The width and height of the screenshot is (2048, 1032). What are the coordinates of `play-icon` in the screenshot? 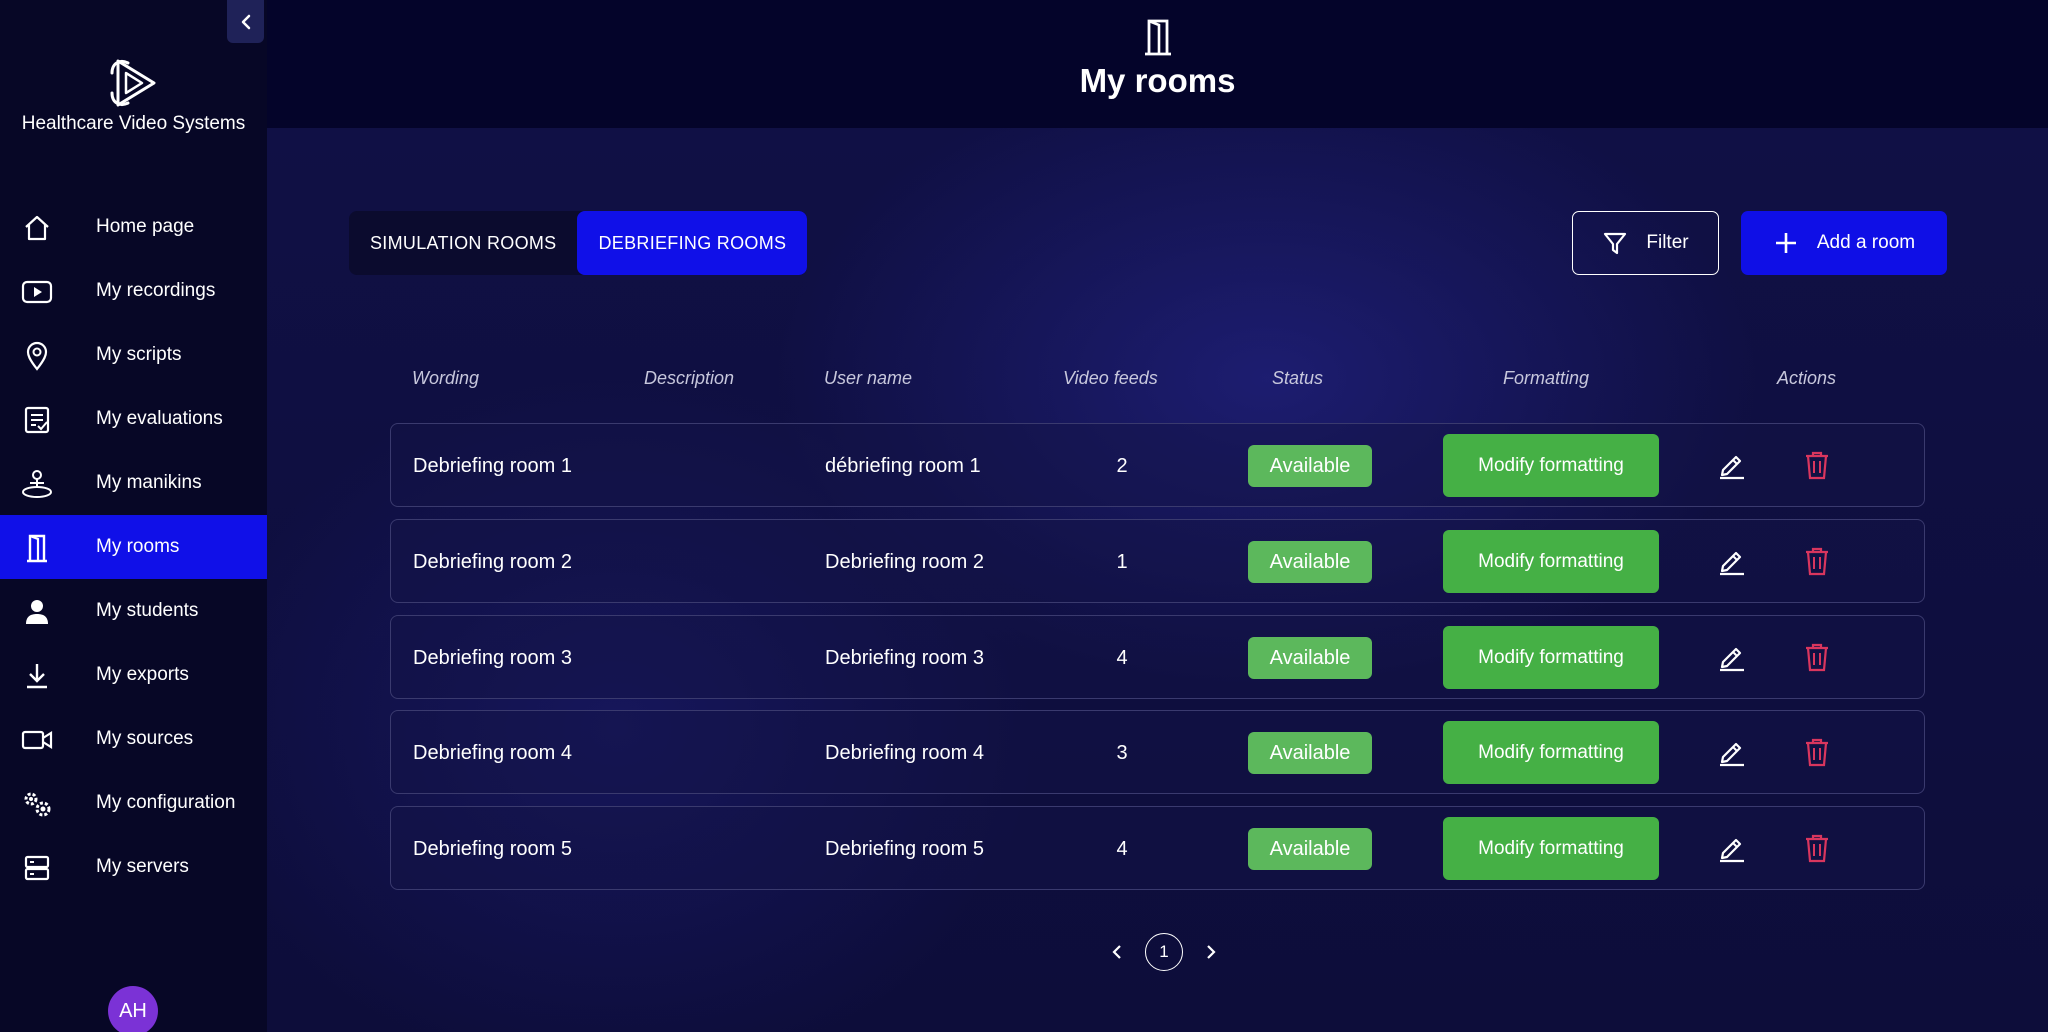 It's located at (37, 292).